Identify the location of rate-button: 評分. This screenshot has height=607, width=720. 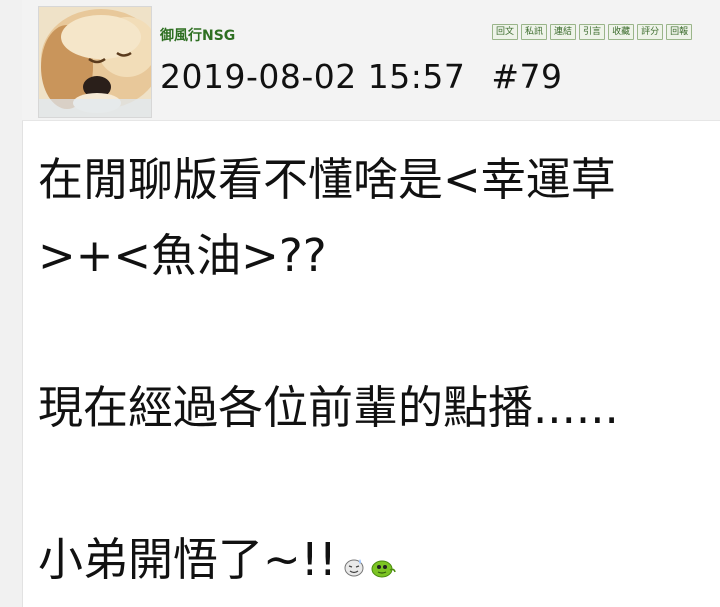
(650, 32).